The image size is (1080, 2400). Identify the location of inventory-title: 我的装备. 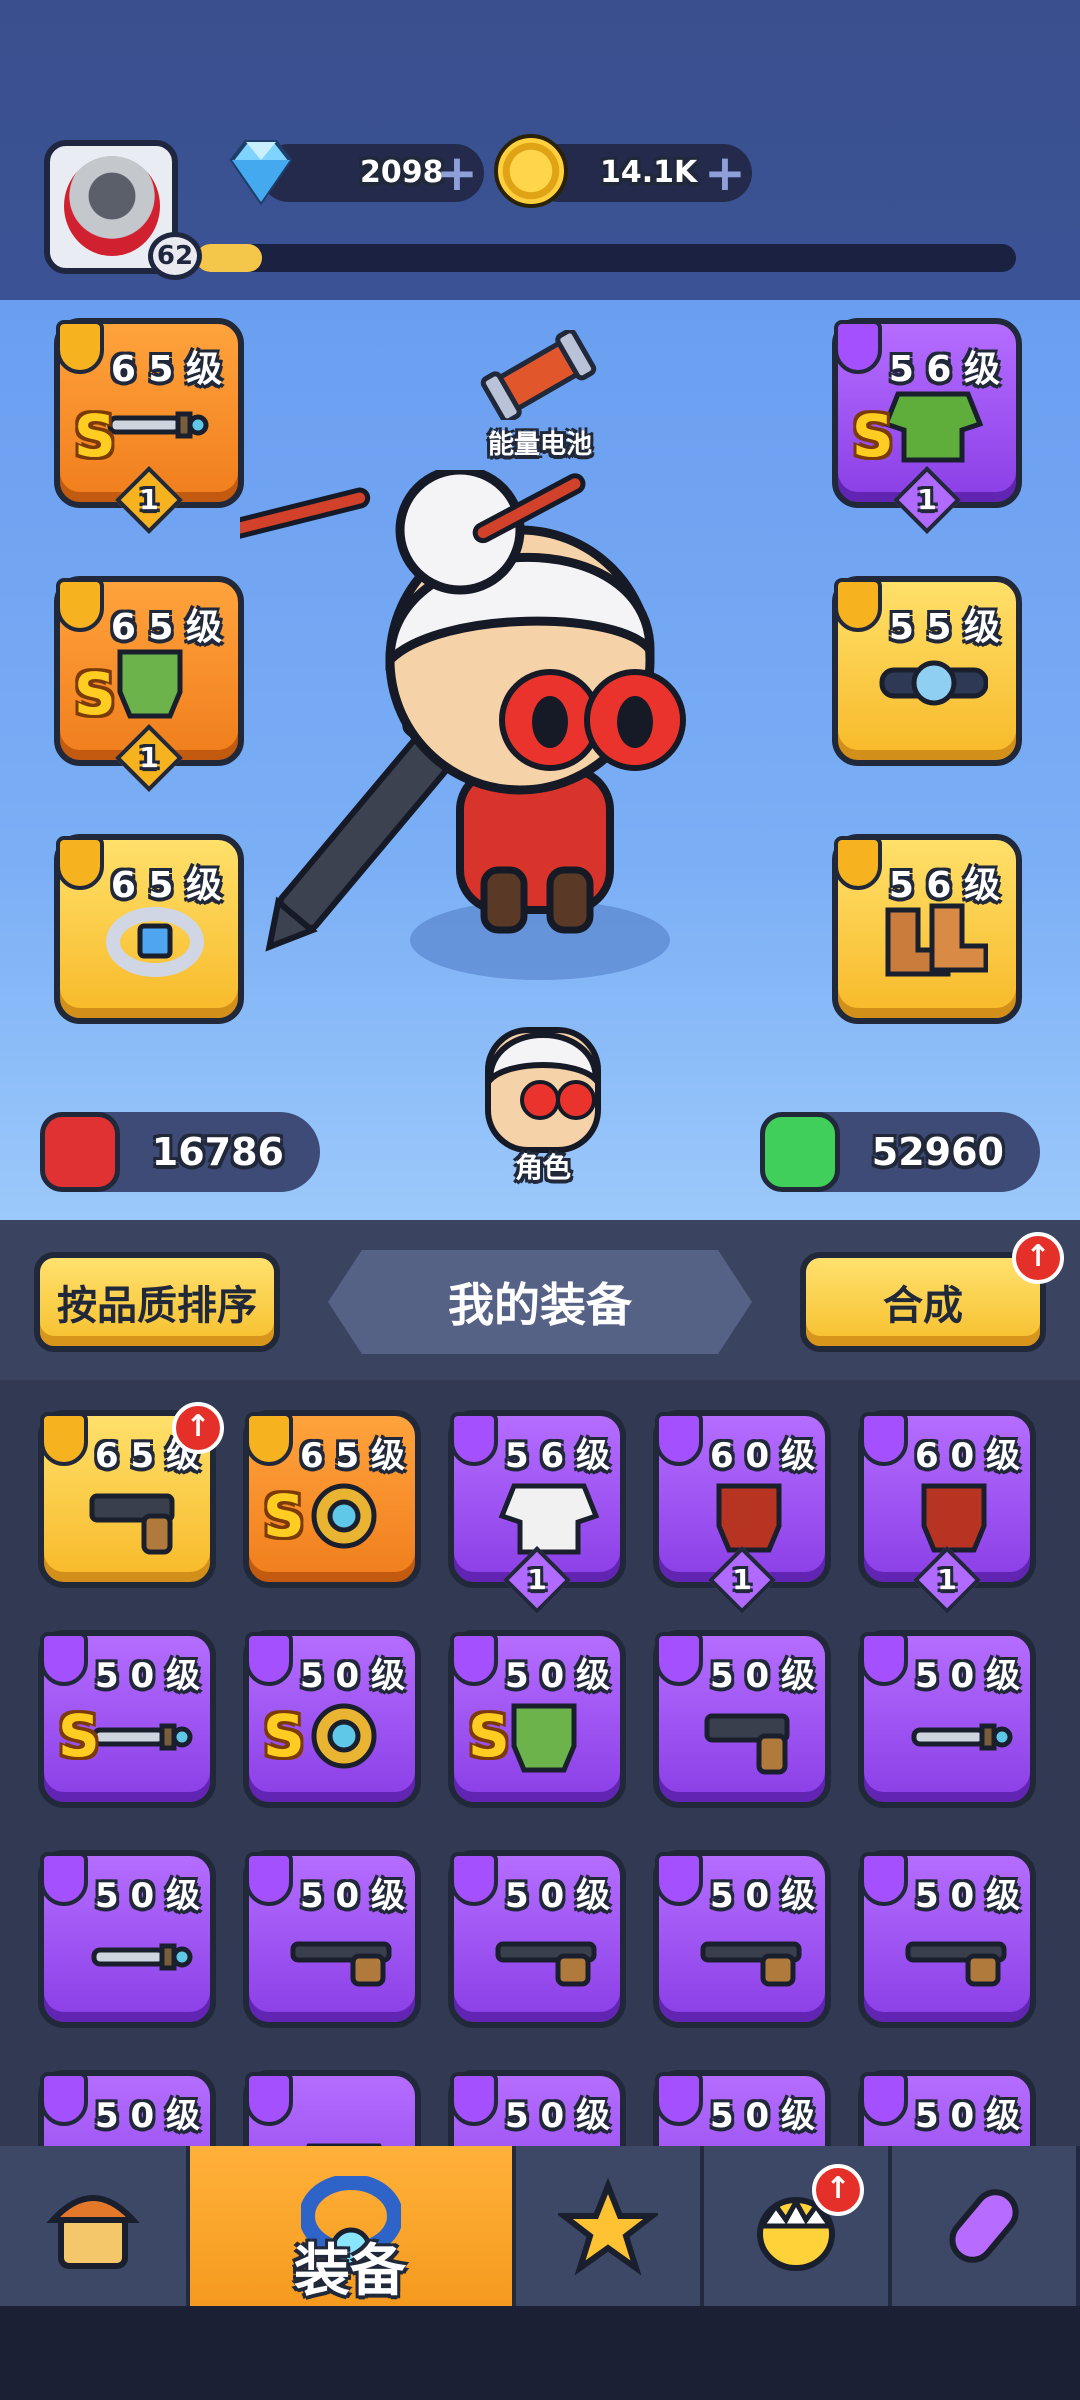
(540, 1302).